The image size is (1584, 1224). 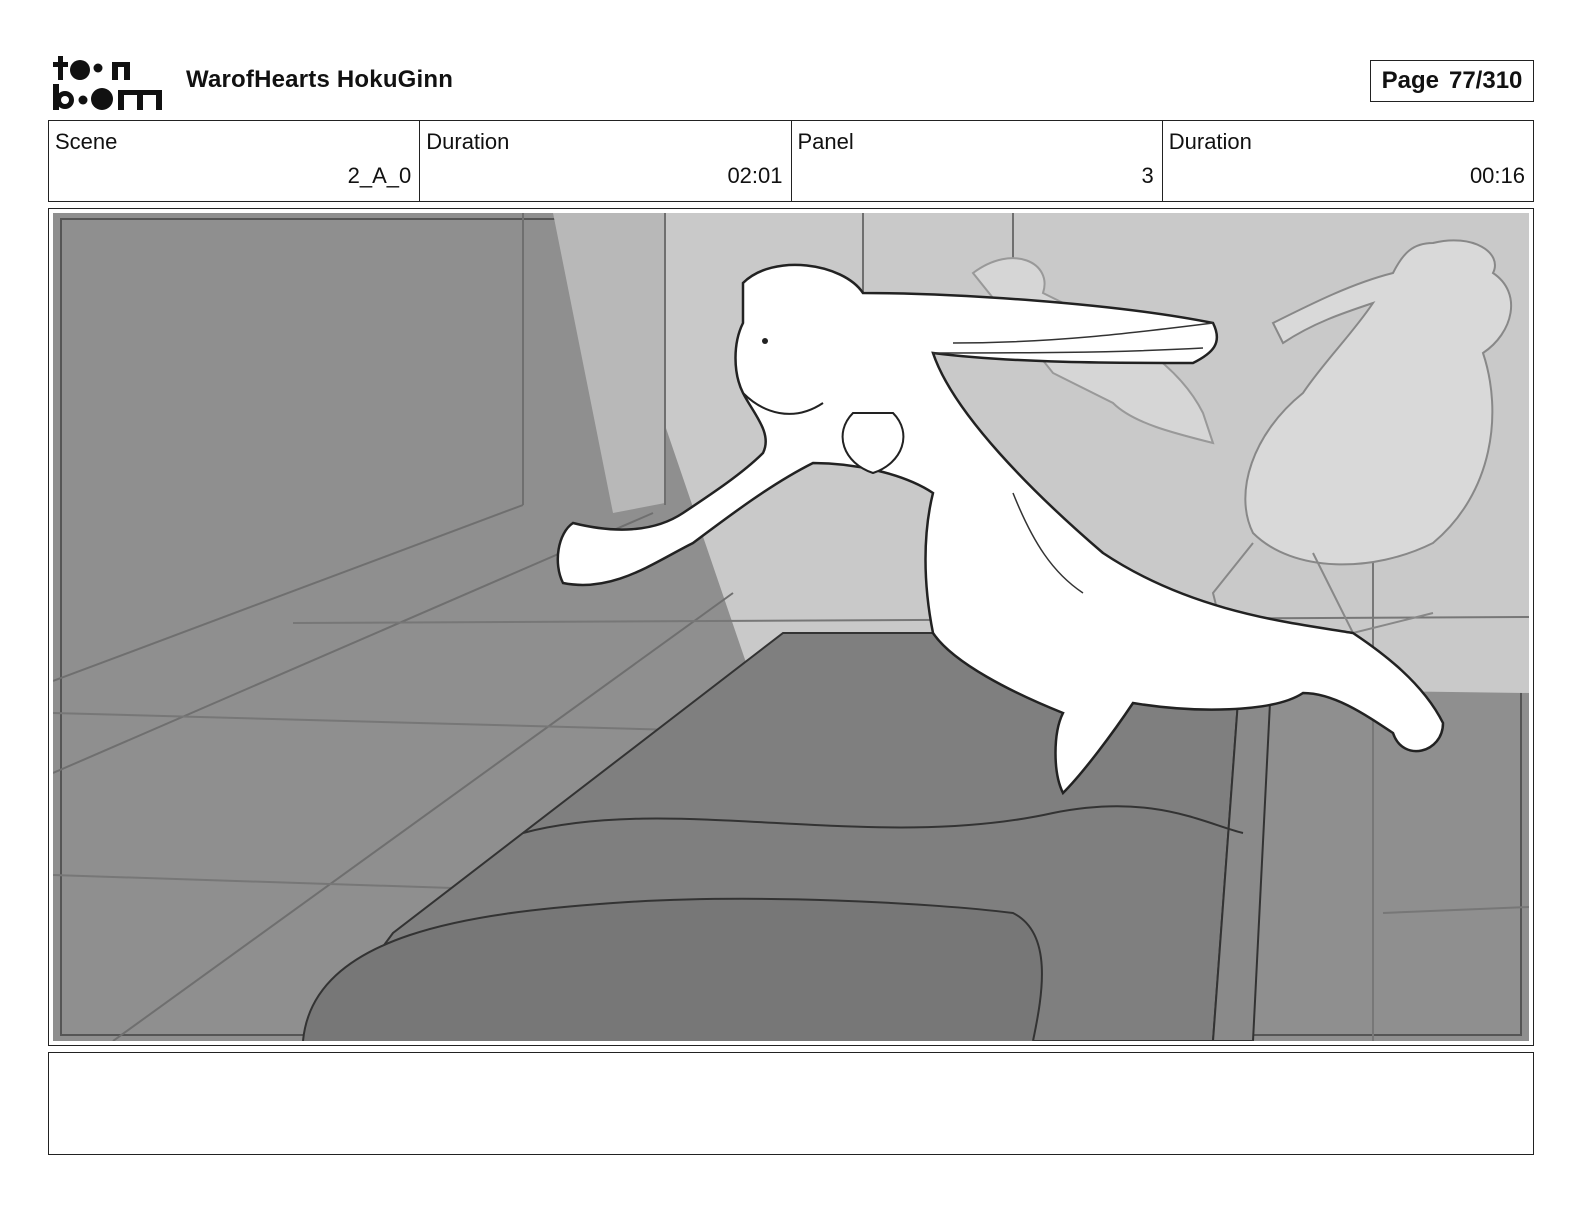 What do you see at coordinates (1485, 80) in the screenshot?
I see `page-number: 77/310` at bounding box center [1485, 80].